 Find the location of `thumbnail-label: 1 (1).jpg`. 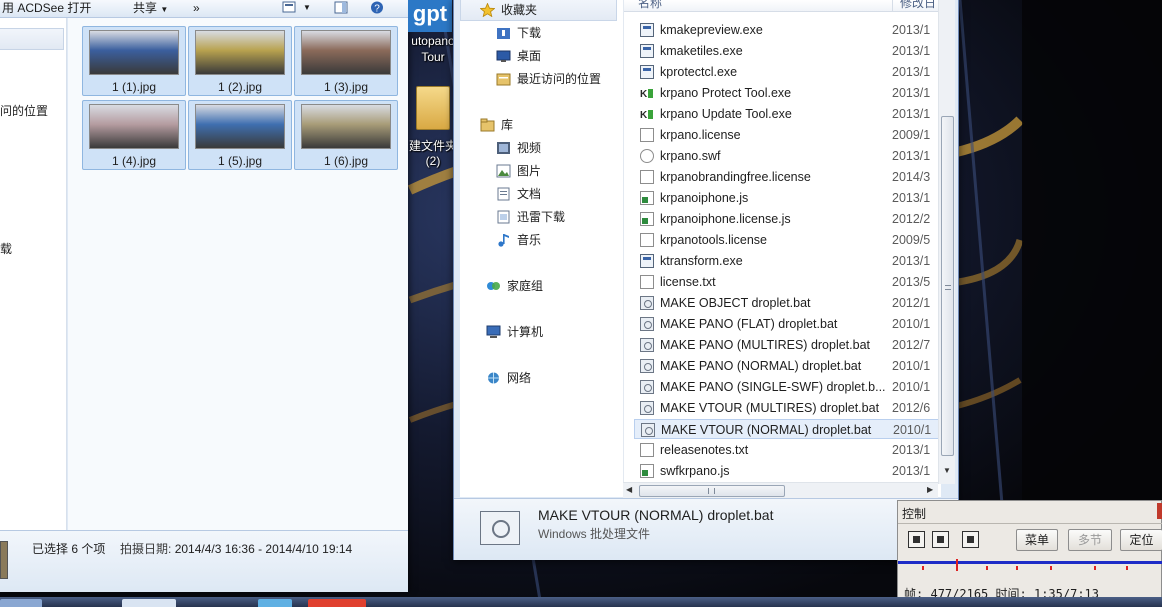

thumbnail-label: 1 (1).jpg is located at coordinates (134, 87).